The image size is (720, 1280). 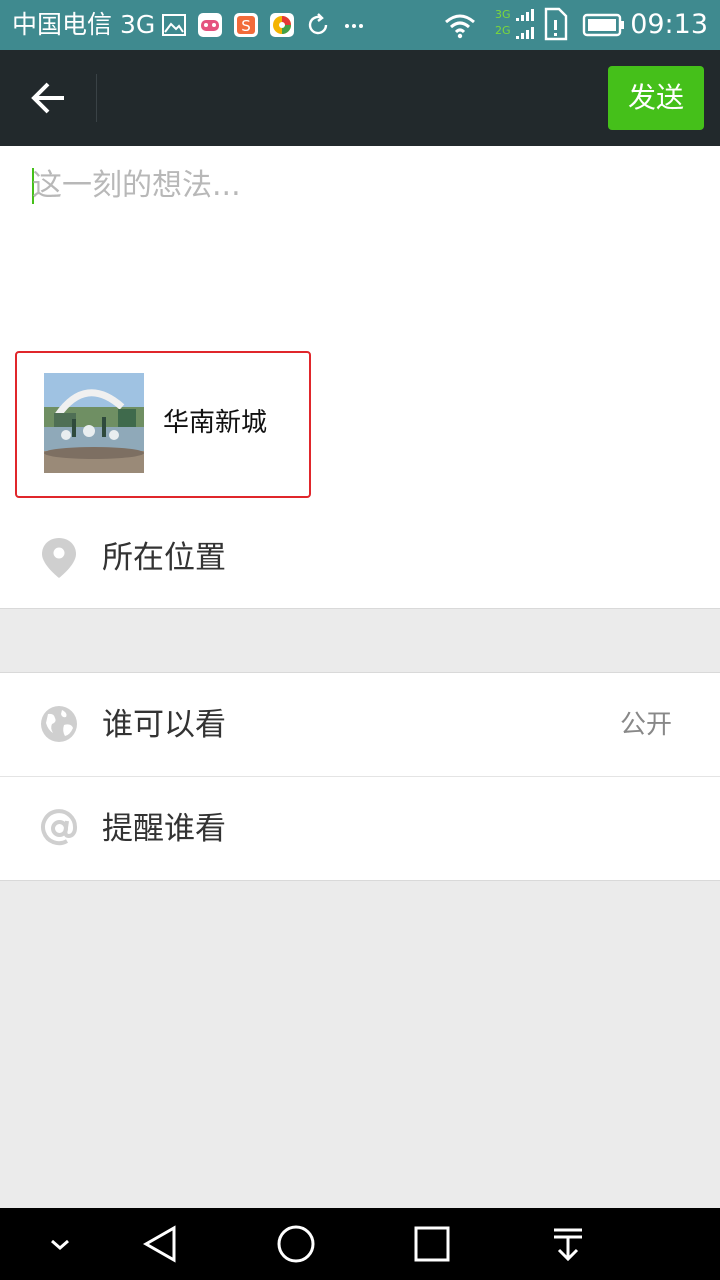 What do you see at coordinates (164, 558) in the screenshot?
I see `location-label: 所在位置` at bounding box center [164, 558].